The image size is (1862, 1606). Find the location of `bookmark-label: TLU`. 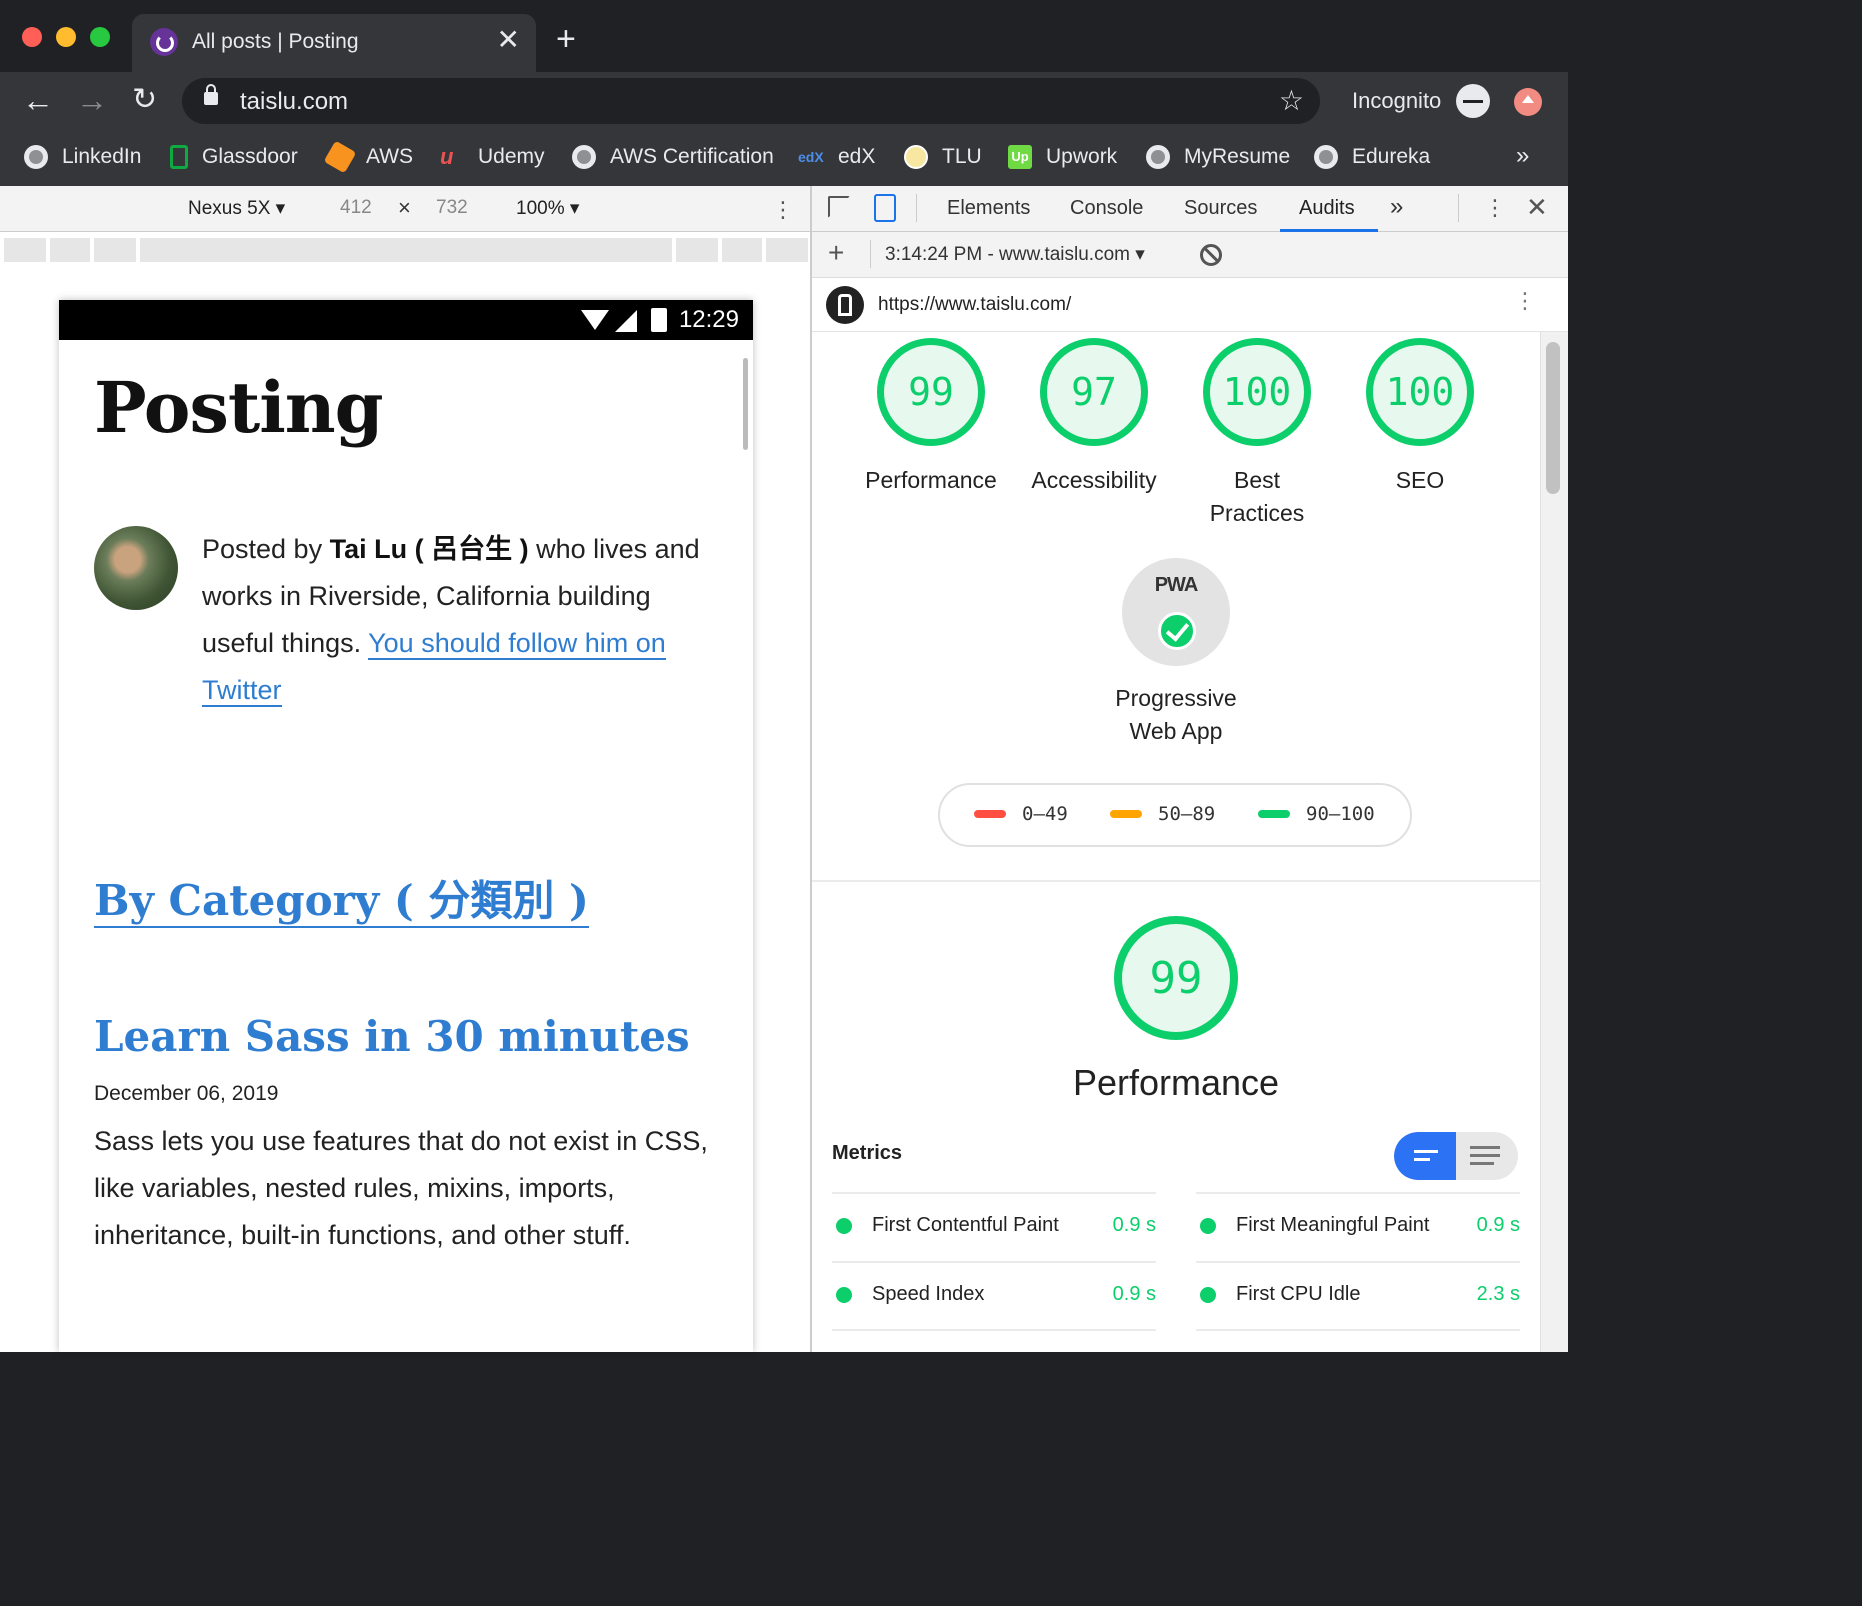

bookmark-label: TLU is located at coordinates (962, 156).